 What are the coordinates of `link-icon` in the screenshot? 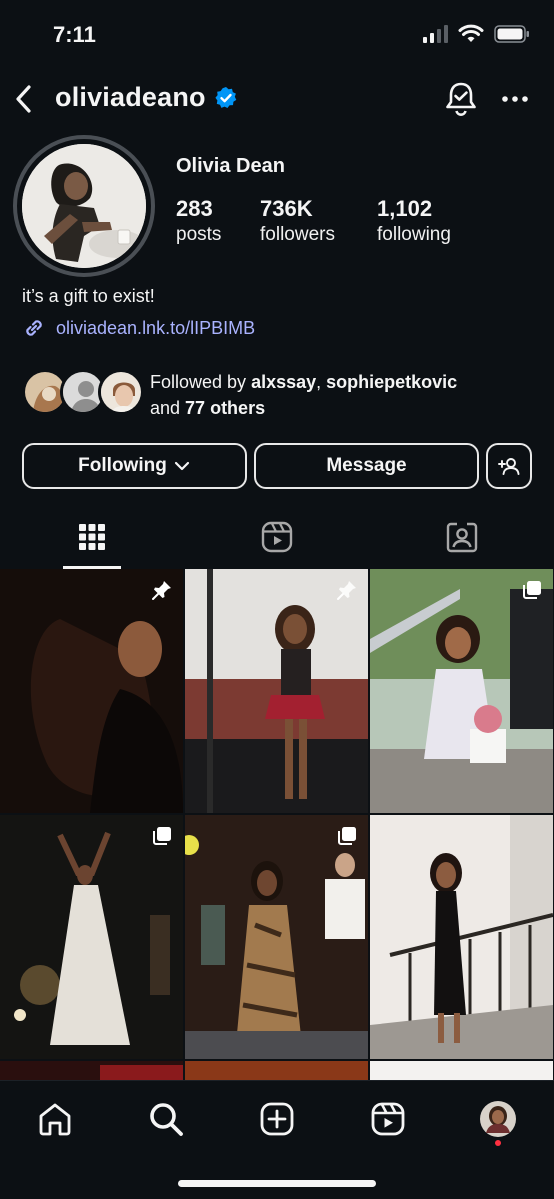 It's located at (34, 328).